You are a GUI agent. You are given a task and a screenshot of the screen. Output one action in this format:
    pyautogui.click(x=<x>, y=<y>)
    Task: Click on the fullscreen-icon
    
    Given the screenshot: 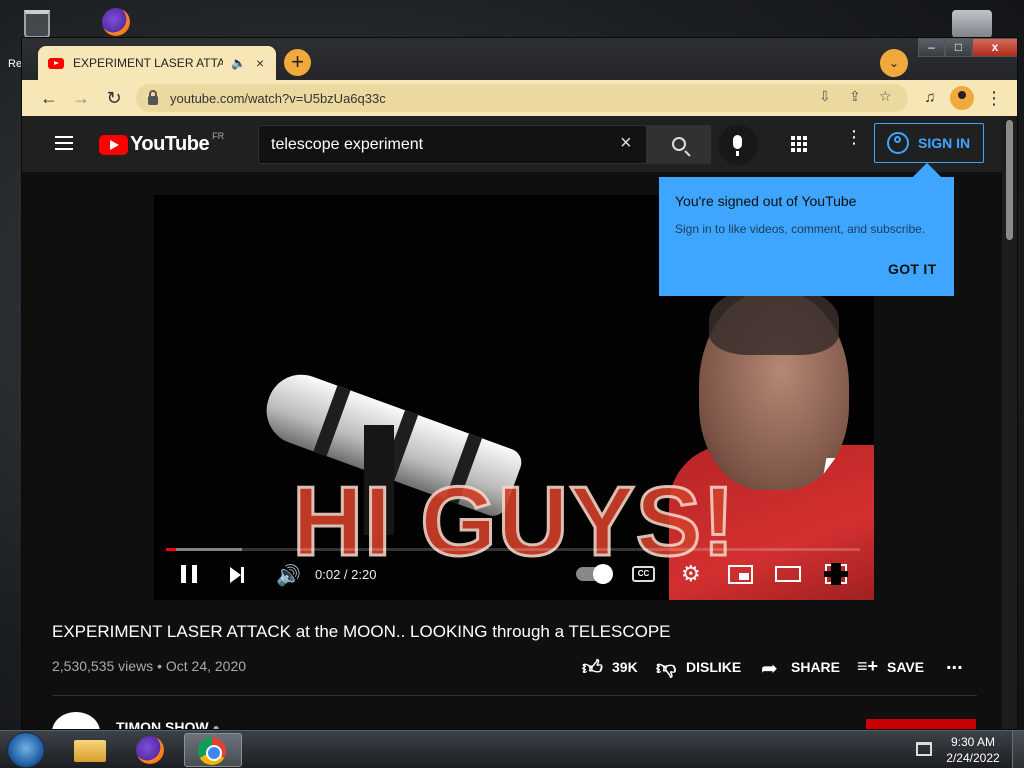 What is the action you would take?
    pyautogui.click(x=836, y=574)
    